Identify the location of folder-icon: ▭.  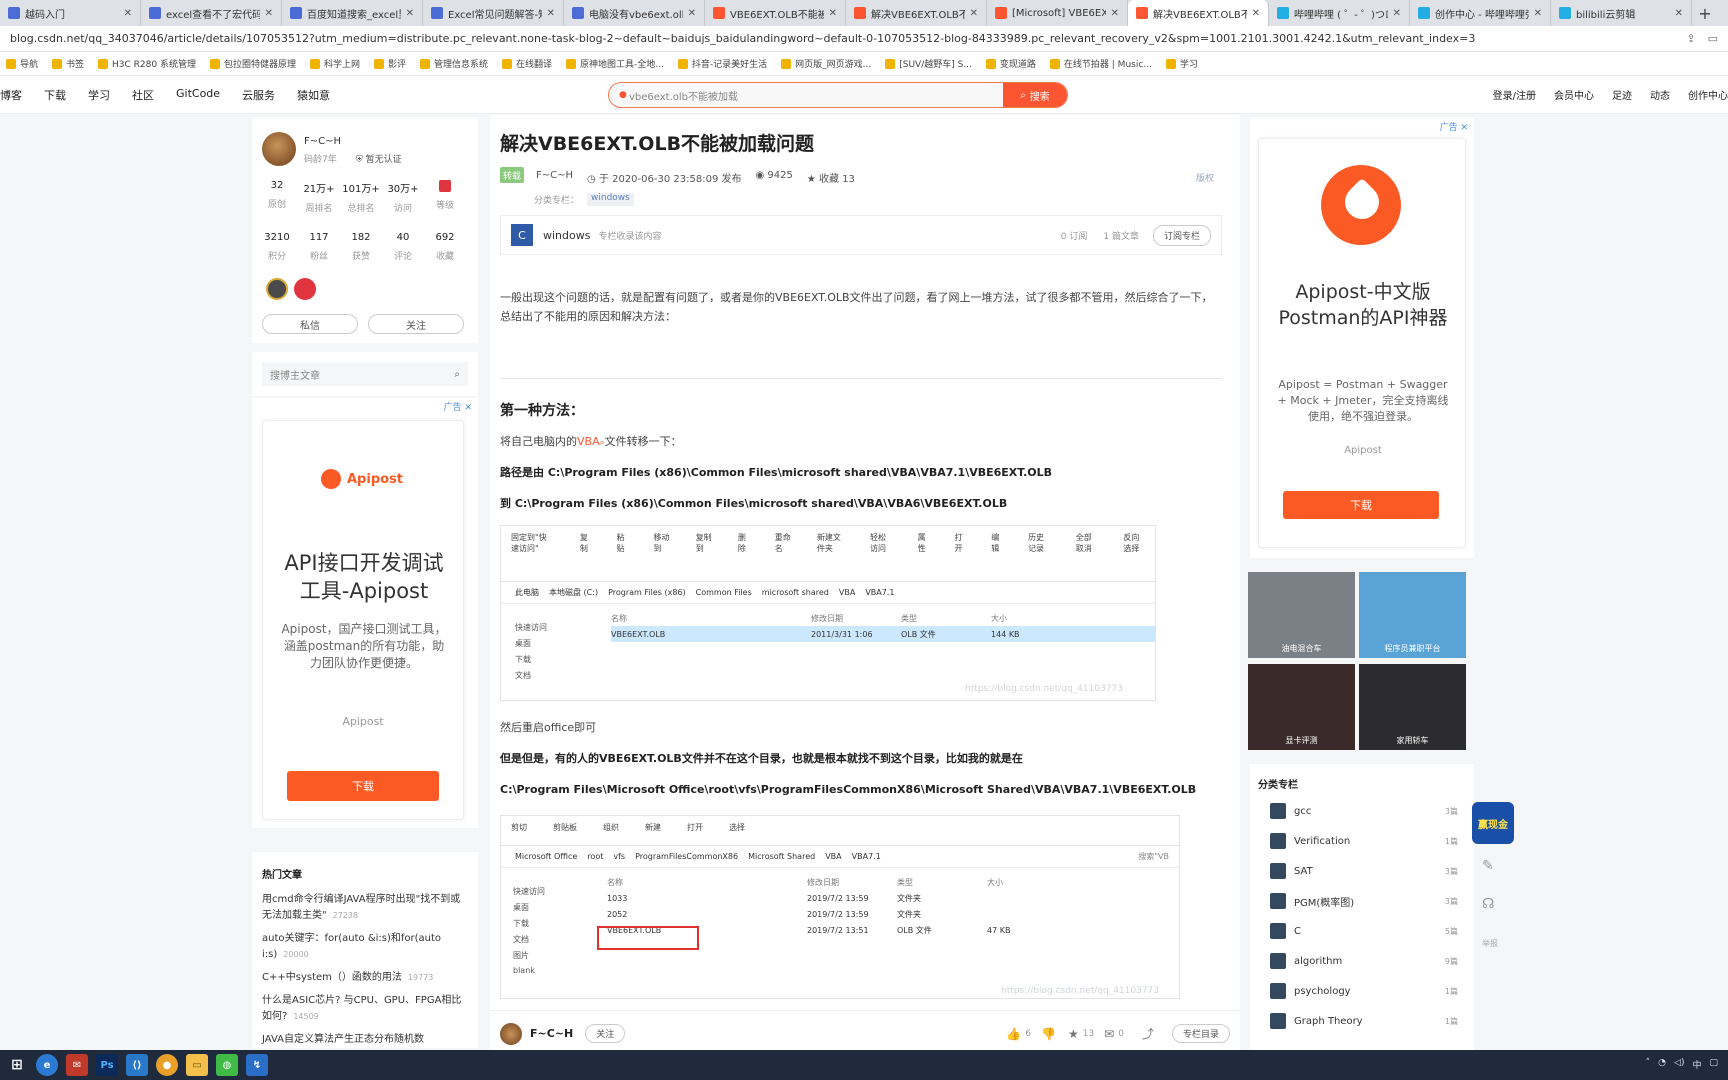
(197, 1065).